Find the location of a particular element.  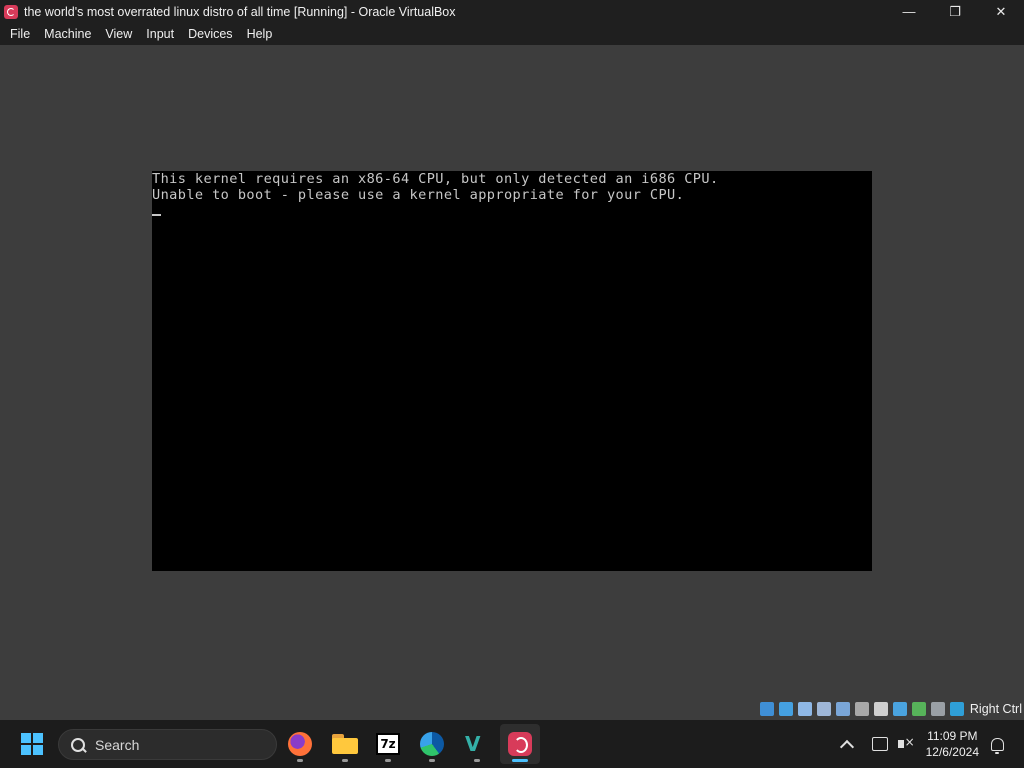

notification-bell-icon is located at coordinates (997, 745).